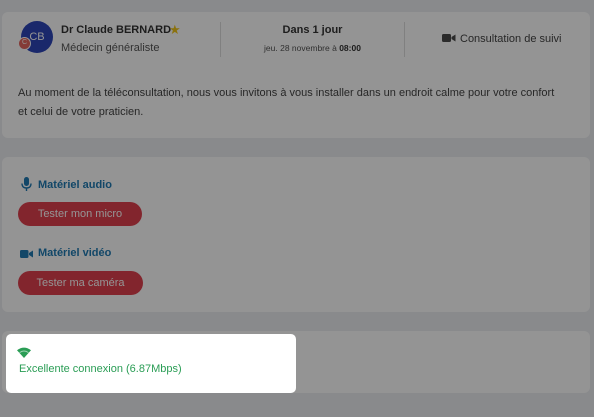  I want to click on connection-status-popup: Excellente connexion (6.87Mbps), so click(151, 363).